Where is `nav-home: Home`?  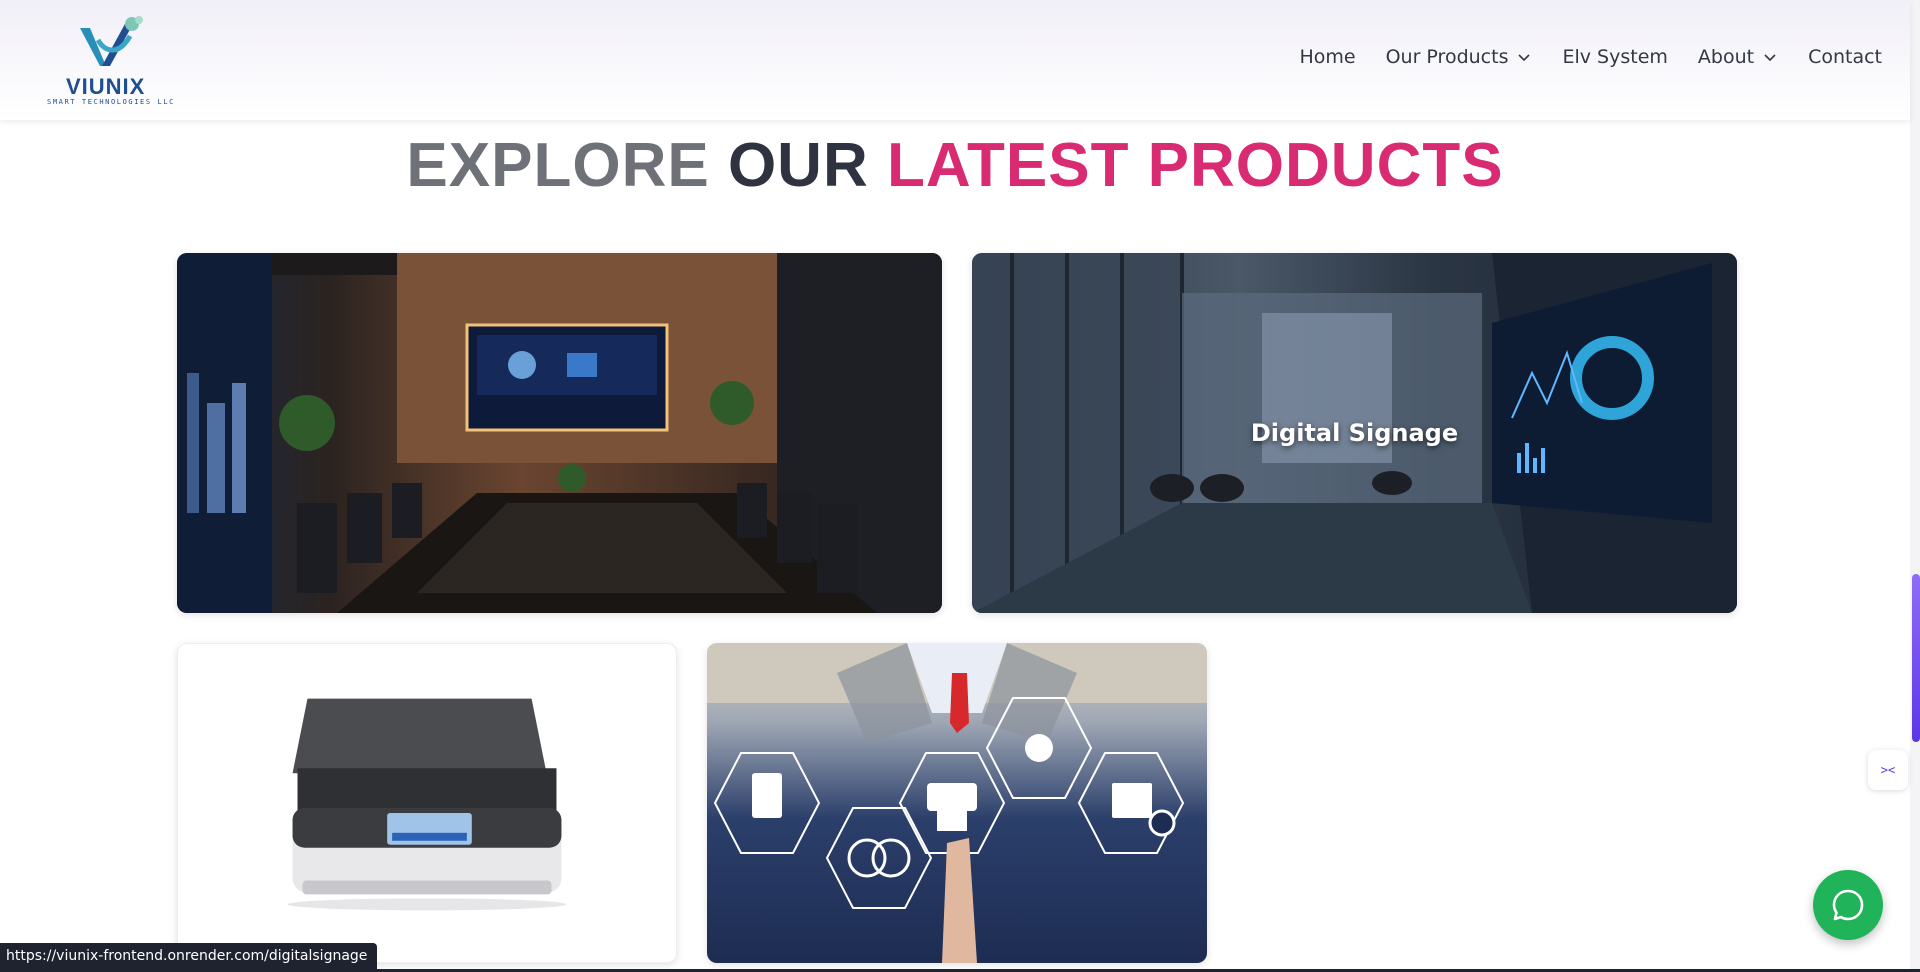
nav-home: Home is located at coordinates (1327, 57).